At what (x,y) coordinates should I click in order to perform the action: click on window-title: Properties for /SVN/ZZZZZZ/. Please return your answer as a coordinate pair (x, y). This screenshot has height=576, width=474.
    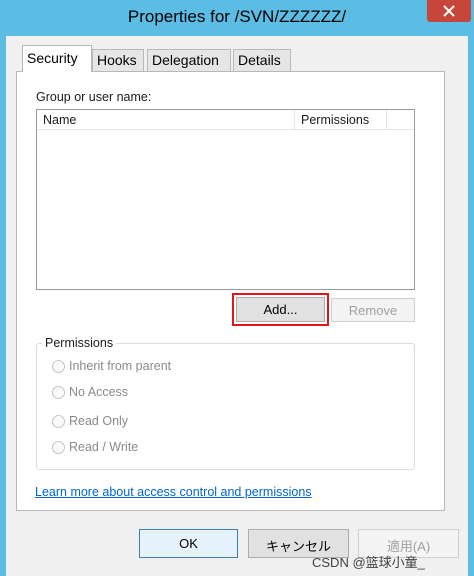
    Looking at the image, I should click on (237, 16).